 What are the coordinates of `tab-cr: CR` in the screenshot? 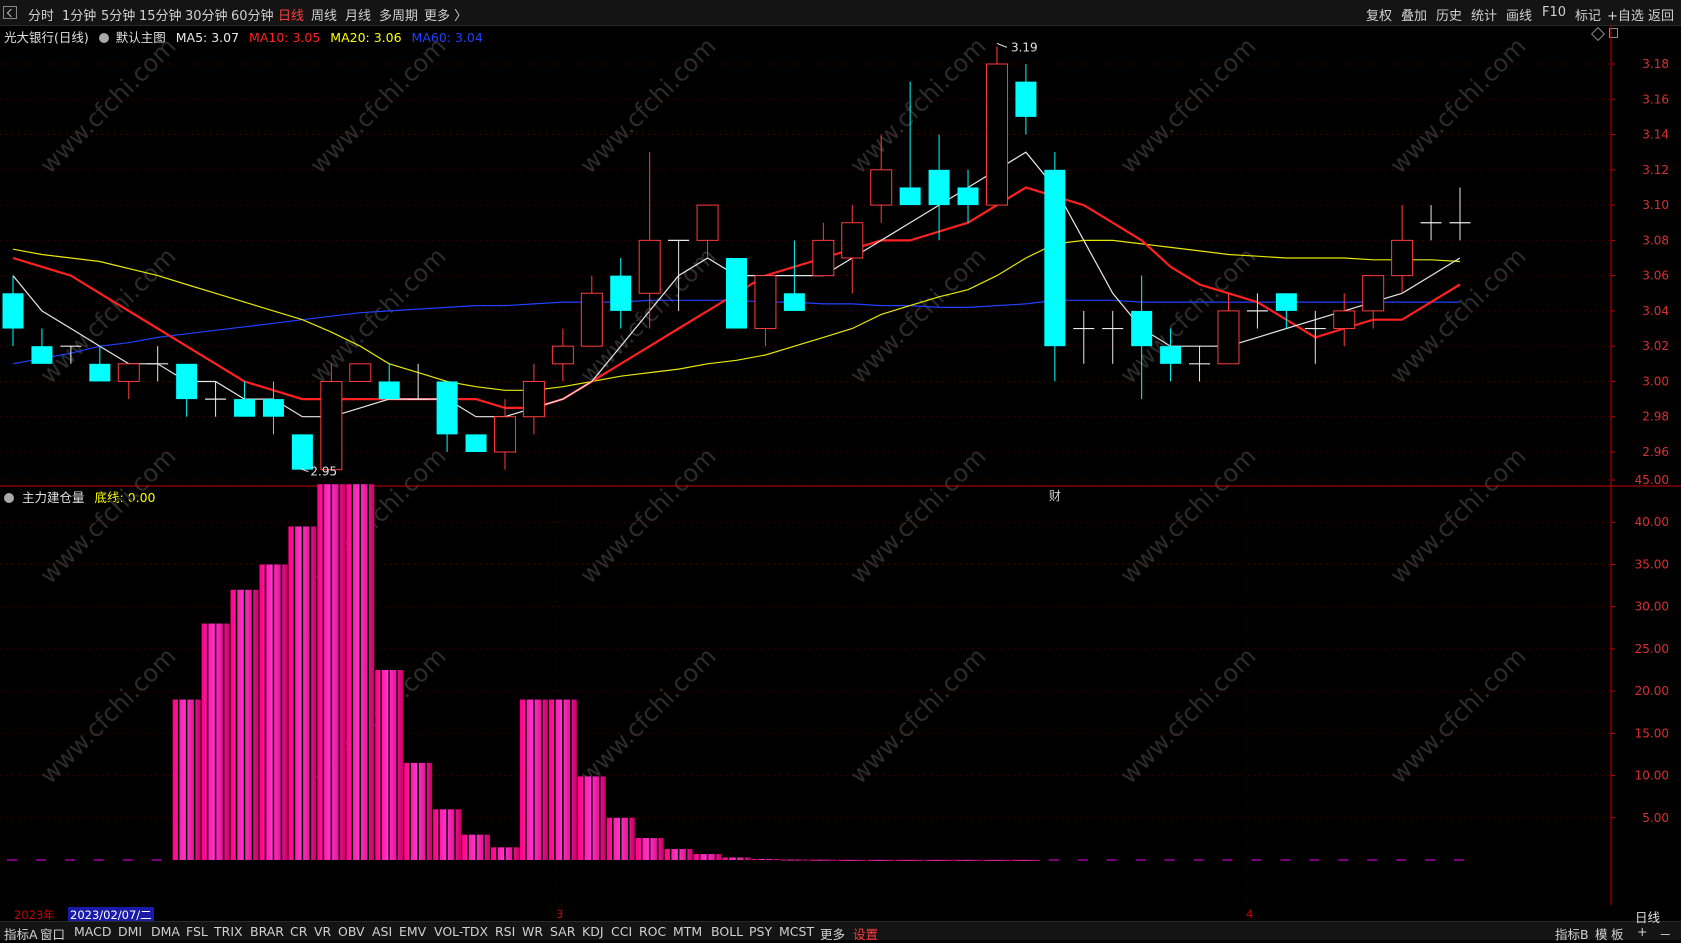 It's located at (298, 931).